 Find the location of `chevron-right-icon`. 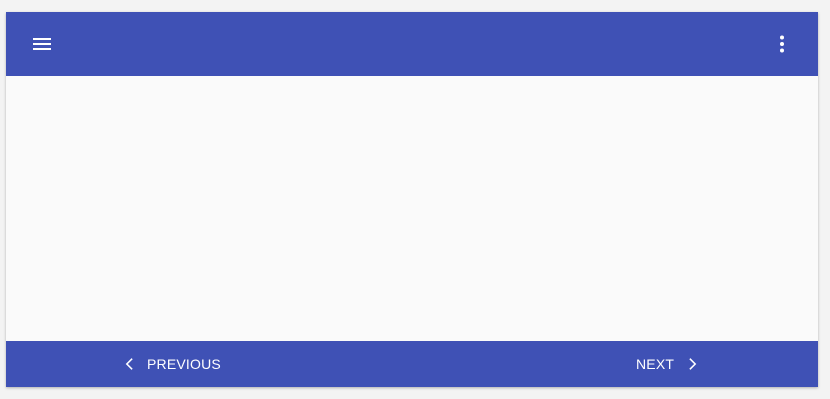

chevron-right-icon is located at coordinates (692, 364).